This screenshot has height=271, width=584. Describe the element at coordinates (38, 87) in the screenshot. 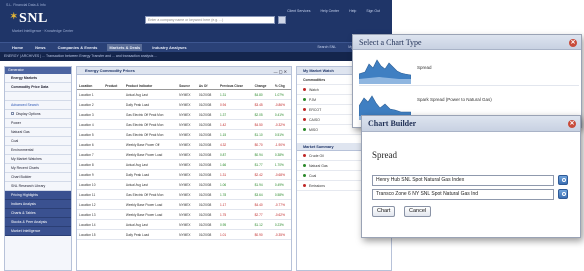

I see `sidebar-item: Commodity Price Data` at that location.